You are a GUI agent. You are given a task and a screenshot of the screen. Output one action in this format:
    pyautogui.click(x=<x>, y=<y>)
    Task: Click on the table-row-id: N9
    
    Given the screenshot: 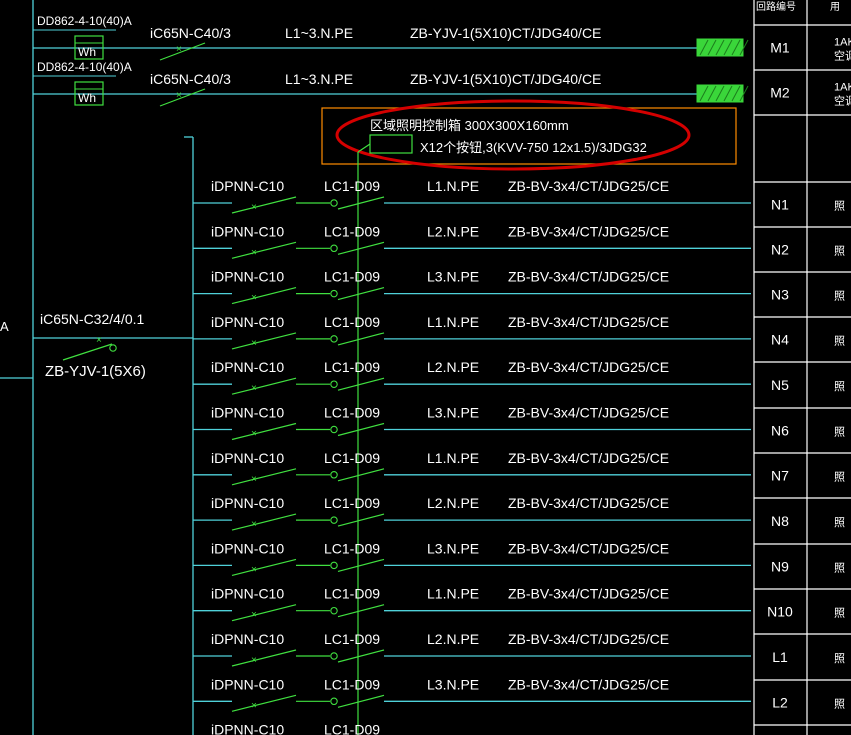 What is the action you would take?
    pyautogui.click(x=780, y=567)
    